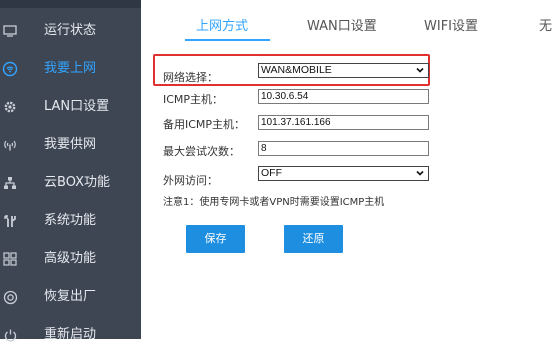 The height and width of the screenshot is (354, 554). Describe the element at coordinates (190, 77) in the screenshot. I see `network-select-label: 网络选择：` at that location.